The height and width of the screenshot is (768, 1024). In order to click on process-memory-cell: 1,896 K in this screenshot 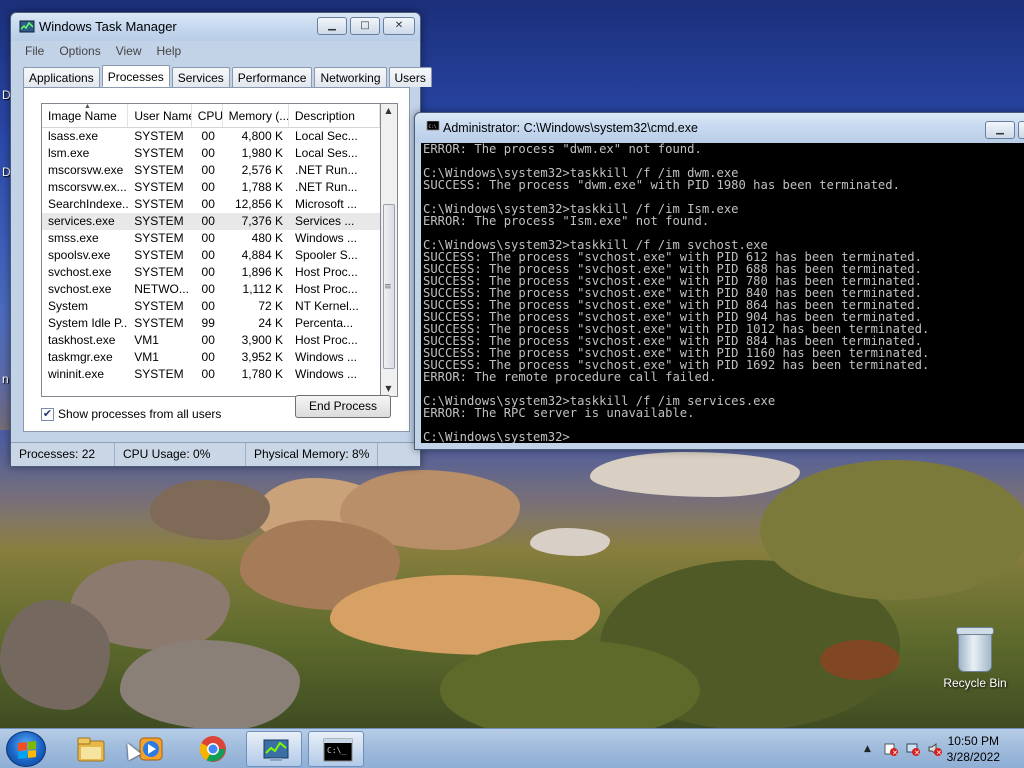, I will do `click(262, 272)`.